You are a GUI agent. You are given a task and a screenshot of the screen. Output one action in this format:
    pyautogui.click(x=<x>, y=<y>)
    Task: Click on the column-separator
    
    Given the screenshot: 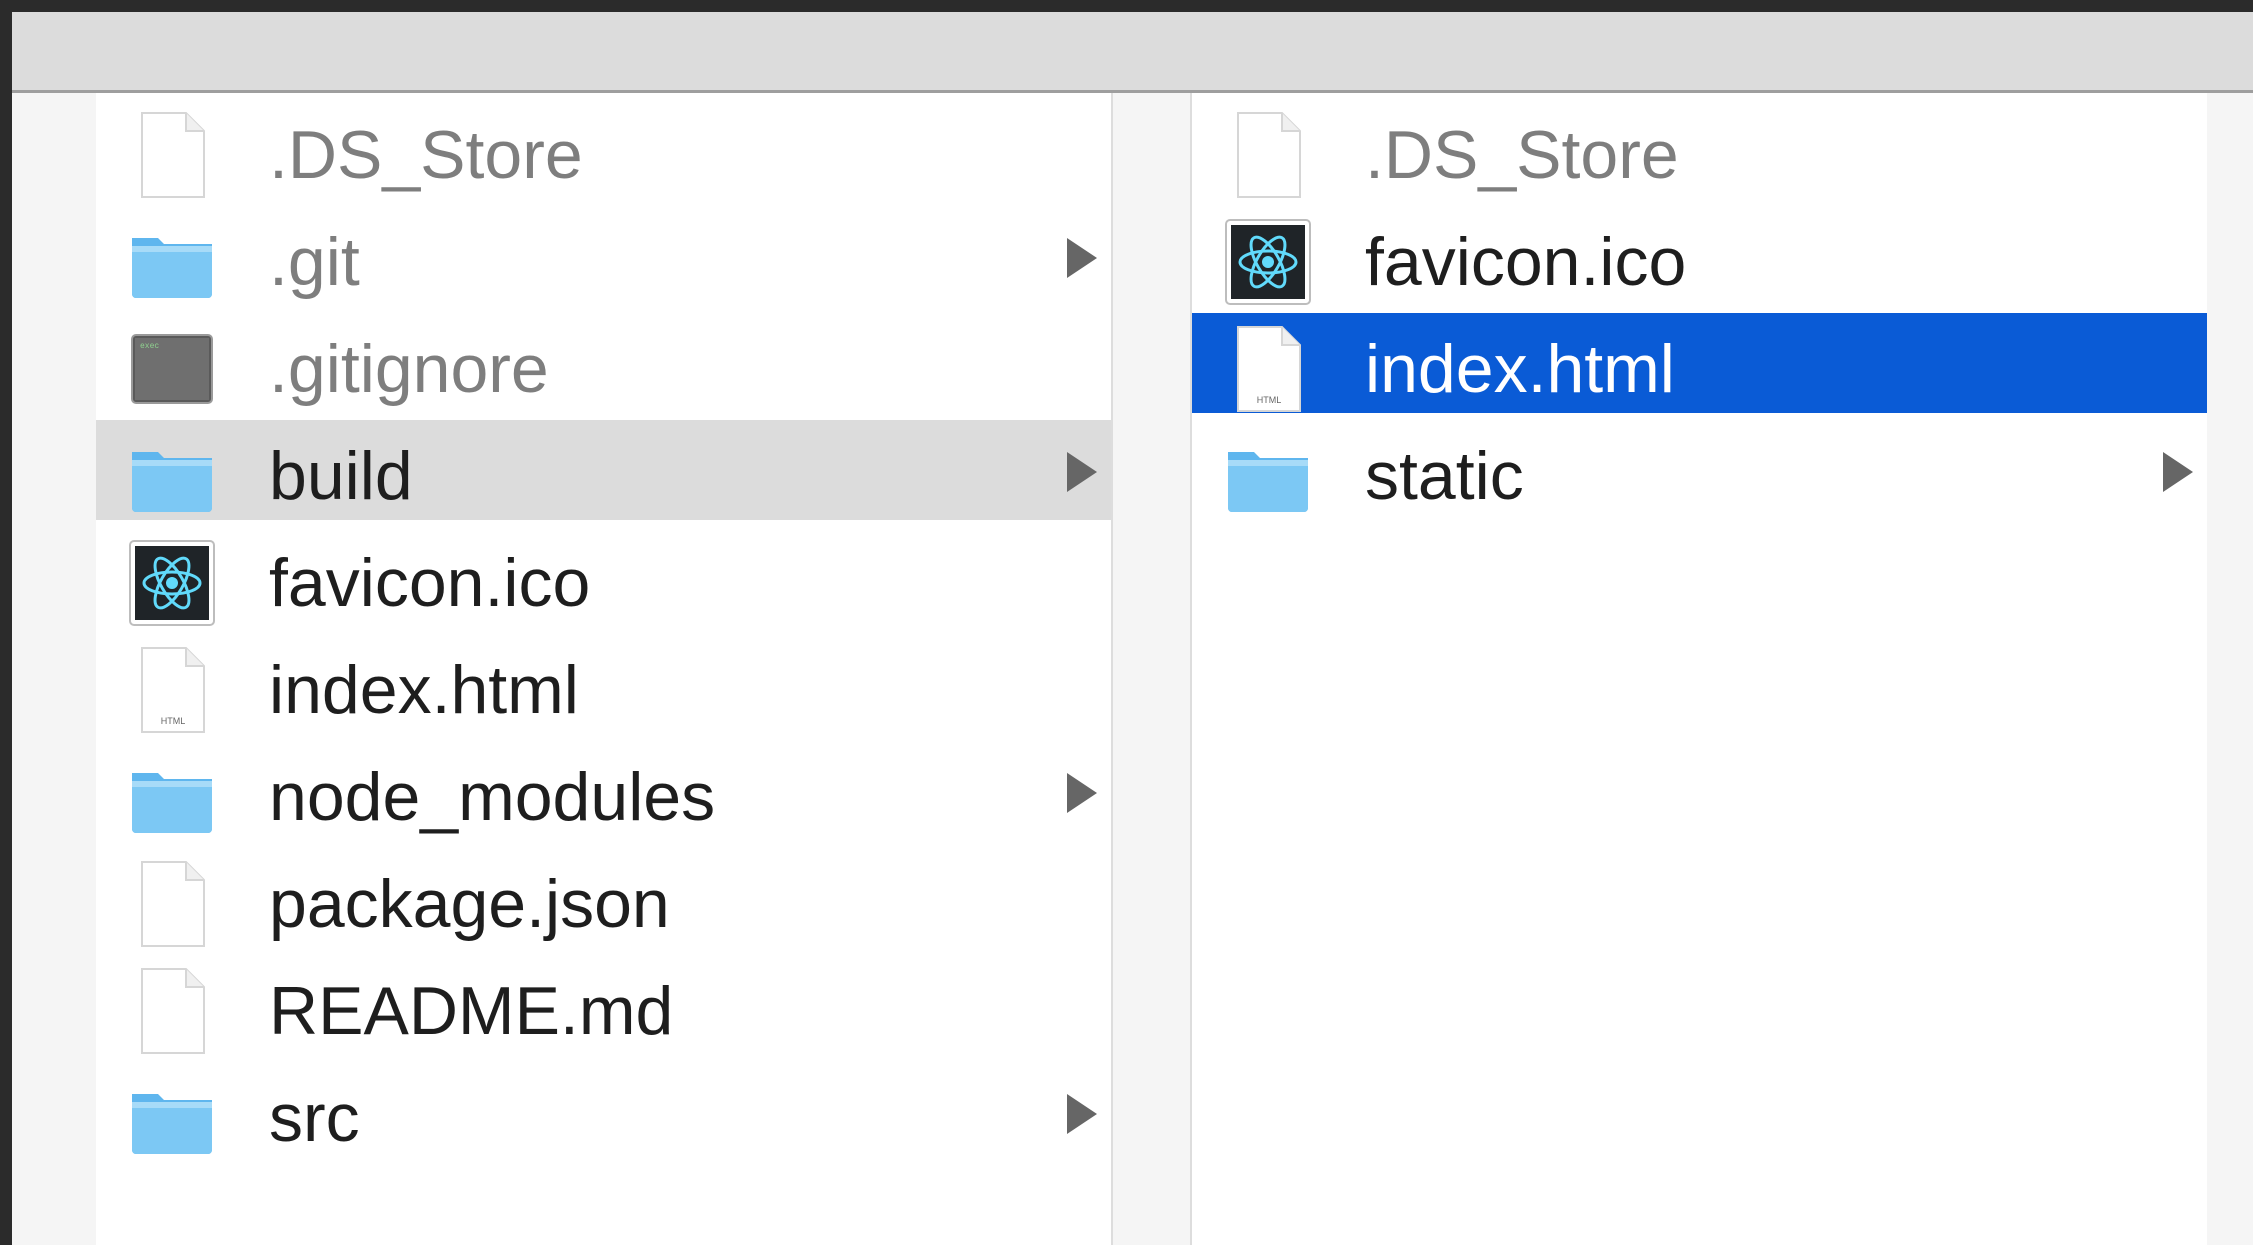 What is the action you would take?
    pyautogui.click(x=1151, y=669)
    